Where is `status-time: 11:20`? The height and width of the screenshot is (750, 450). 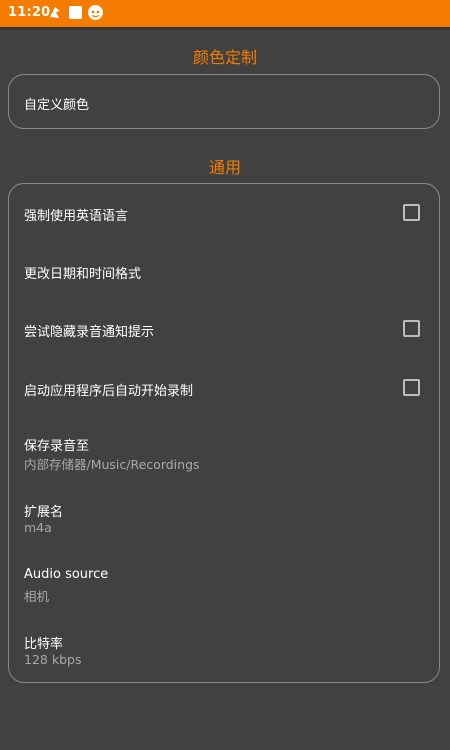
status-time: 11:20 is located at coordinates (29, 12).